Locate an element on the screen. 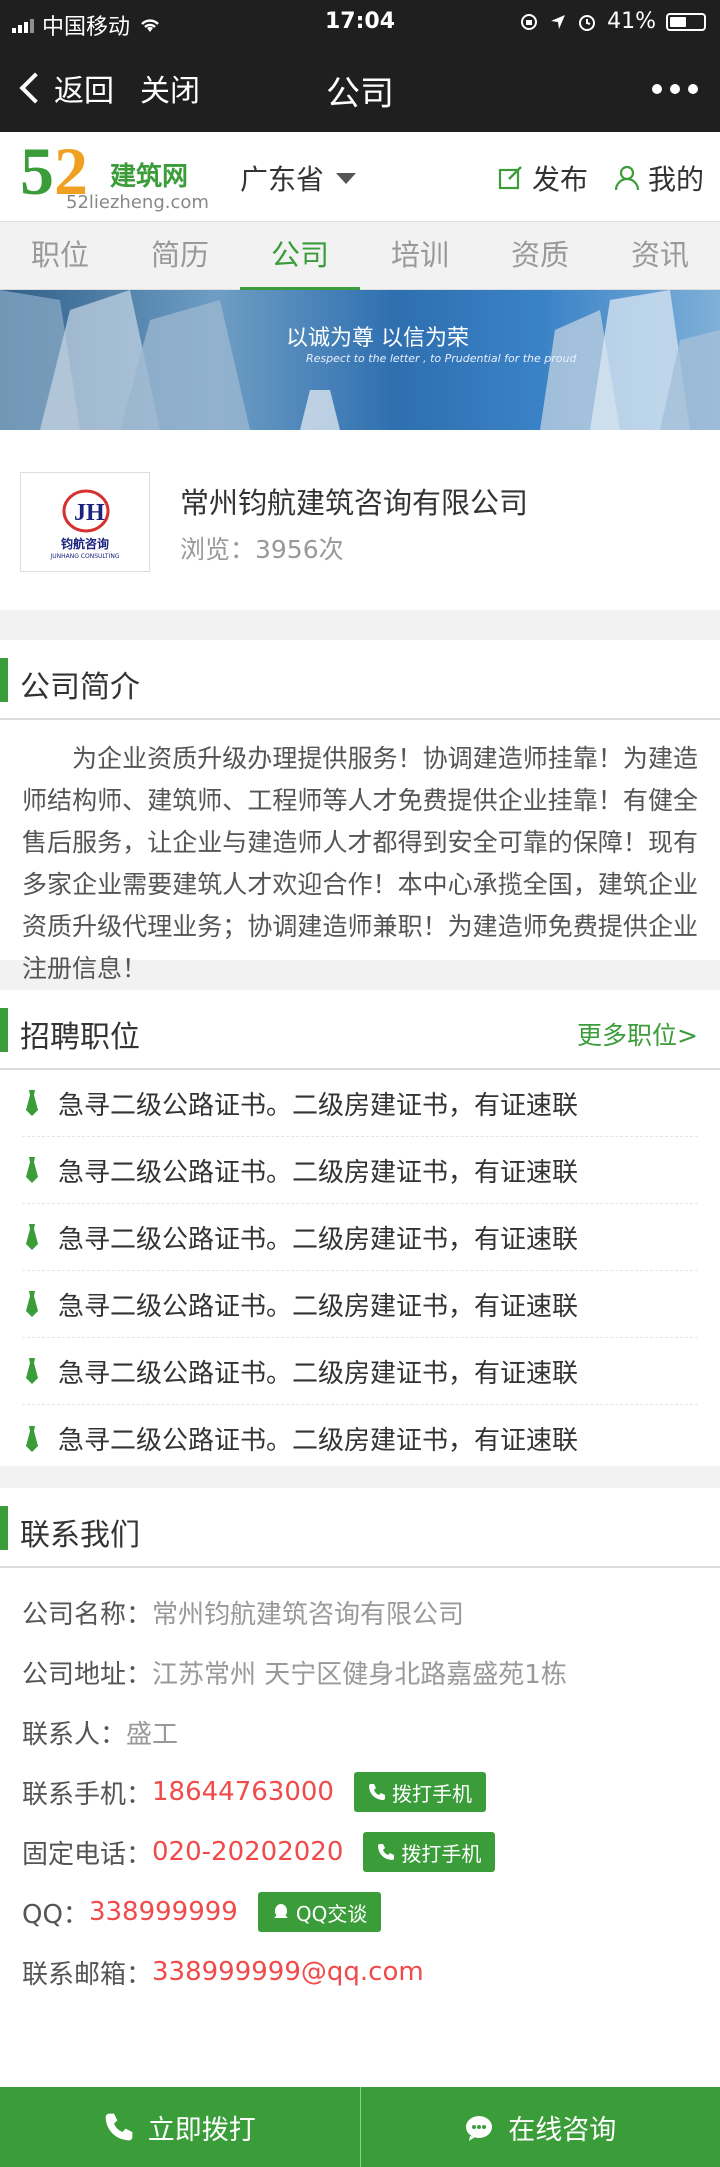  tab-qualifications: 资质 is located at coordinates (540, 255).